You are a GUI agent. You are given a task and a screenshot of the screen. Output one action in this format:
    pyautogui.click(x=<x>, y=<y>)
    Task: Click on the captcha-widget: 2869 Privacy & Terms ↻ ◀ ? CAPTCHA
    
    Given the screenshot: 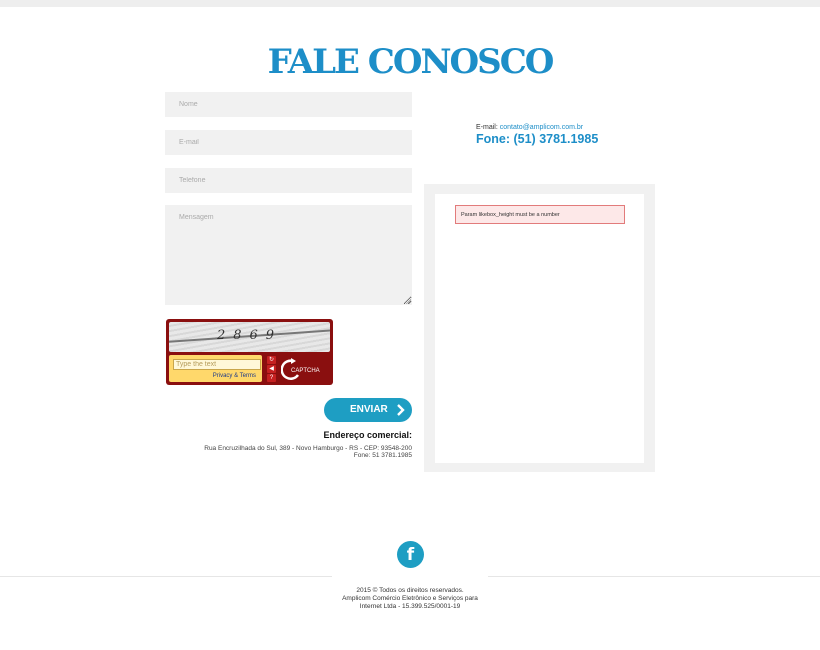 What is the action you would take?
    pyautogui.click(x=249, y=352)
    